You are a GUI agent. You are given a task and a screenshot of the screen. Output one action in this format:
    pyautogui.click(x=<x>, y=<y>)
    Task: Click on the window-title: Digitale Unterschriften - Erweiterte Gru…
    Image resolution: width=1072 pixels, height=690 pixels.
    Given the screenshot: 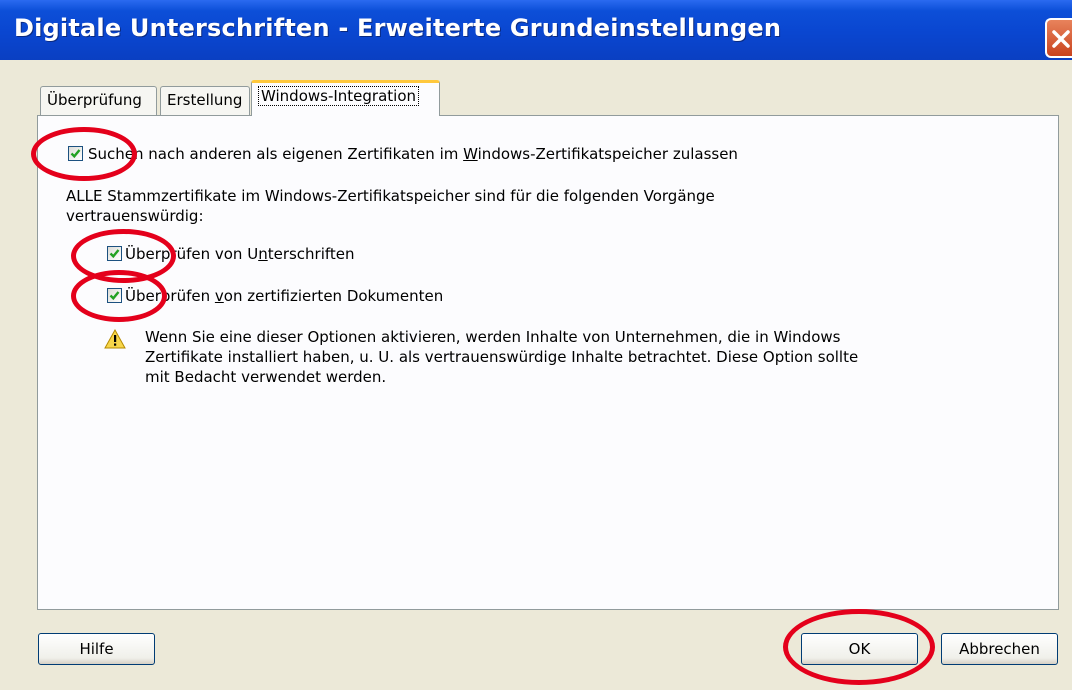 What is the action you would take?
    pyautogui.click(x=398, y=28)
    